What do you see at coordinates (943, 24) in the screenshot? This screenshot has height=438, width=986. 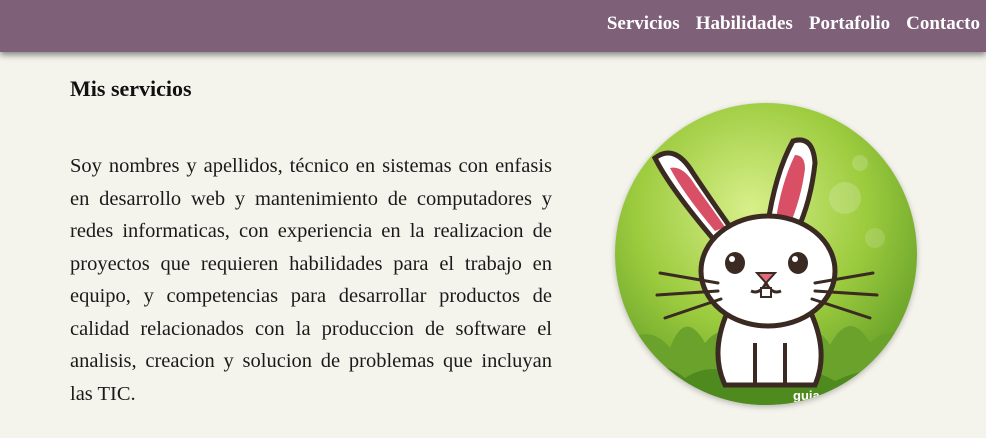 I see `nav-link-contacto: Contacto` at bounding box center [943, 24].